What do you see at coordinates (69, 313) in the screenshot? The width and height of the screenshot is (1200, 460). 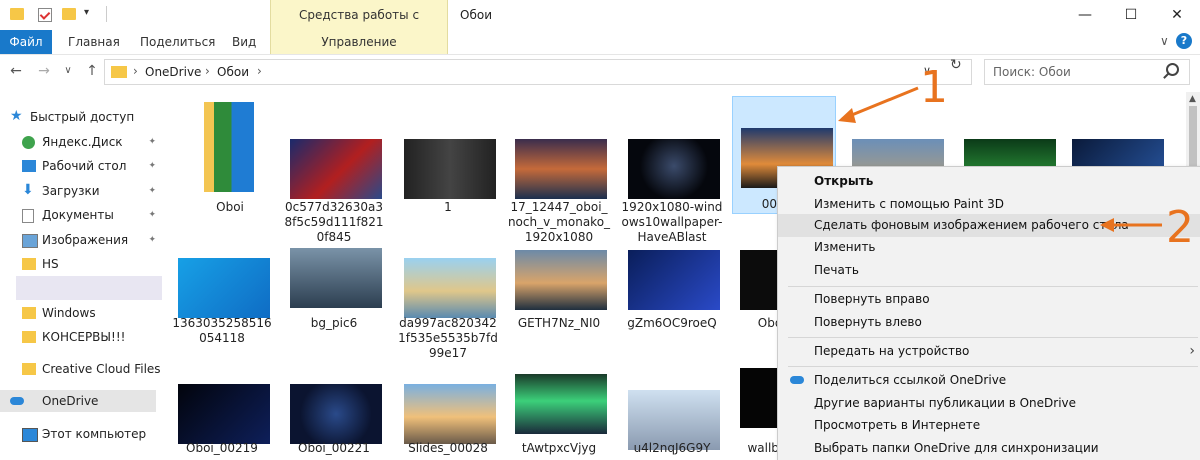 I see `nav-label: Windows` at bounding box center [69, 313].